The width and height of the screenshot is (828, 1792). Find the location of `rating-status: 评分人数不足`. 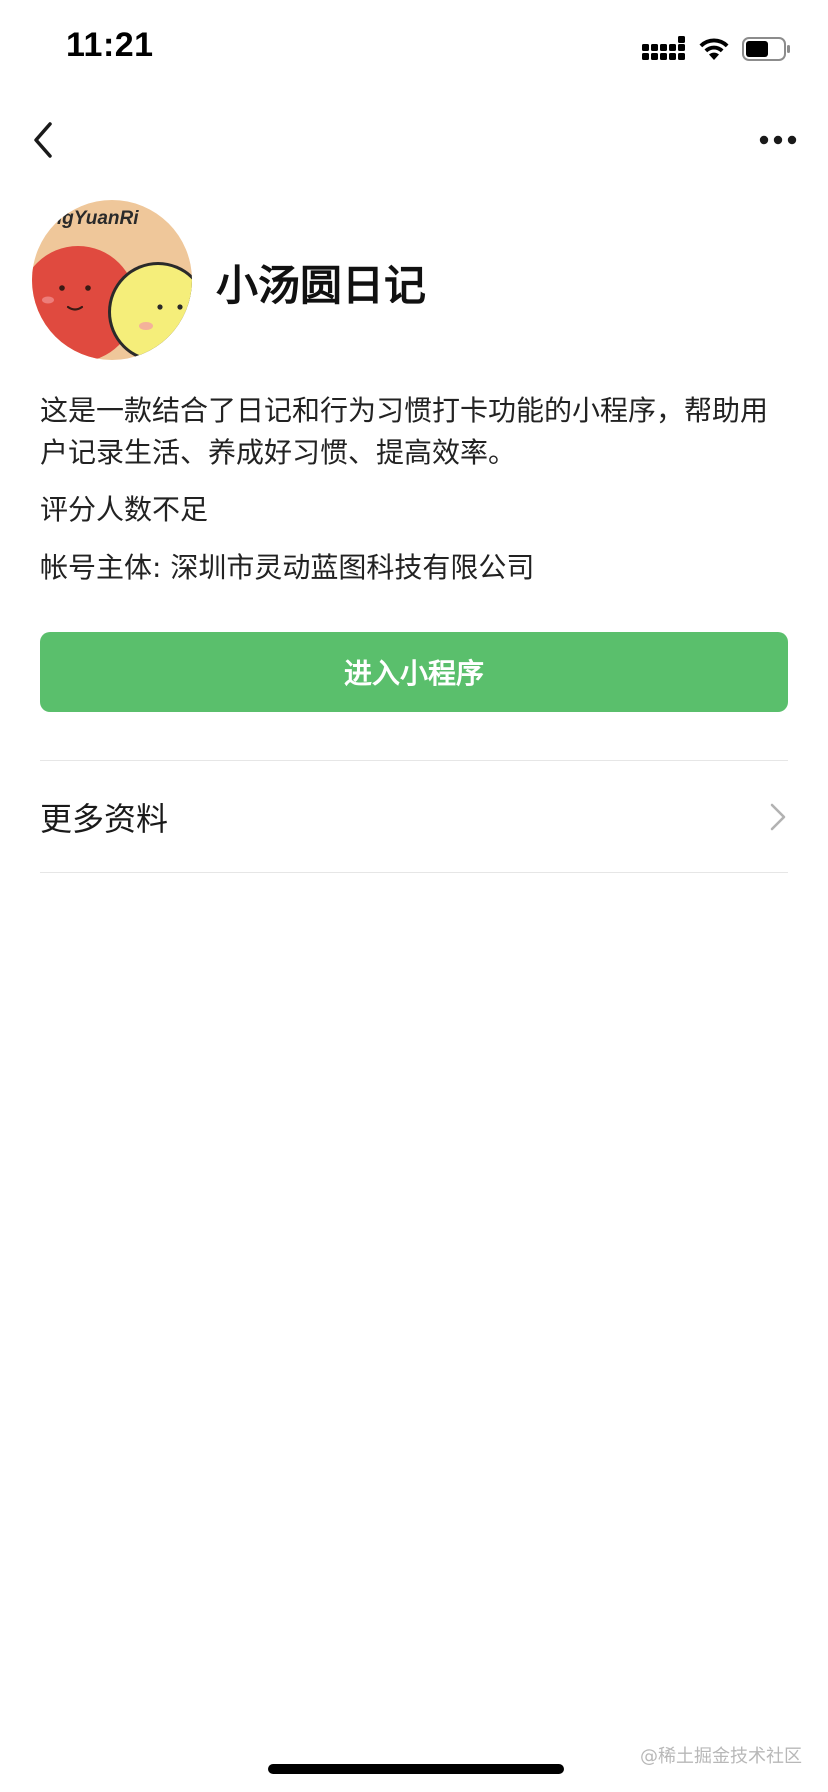

rating-status: 评分人数不足 is located at coordinates (124, 509).